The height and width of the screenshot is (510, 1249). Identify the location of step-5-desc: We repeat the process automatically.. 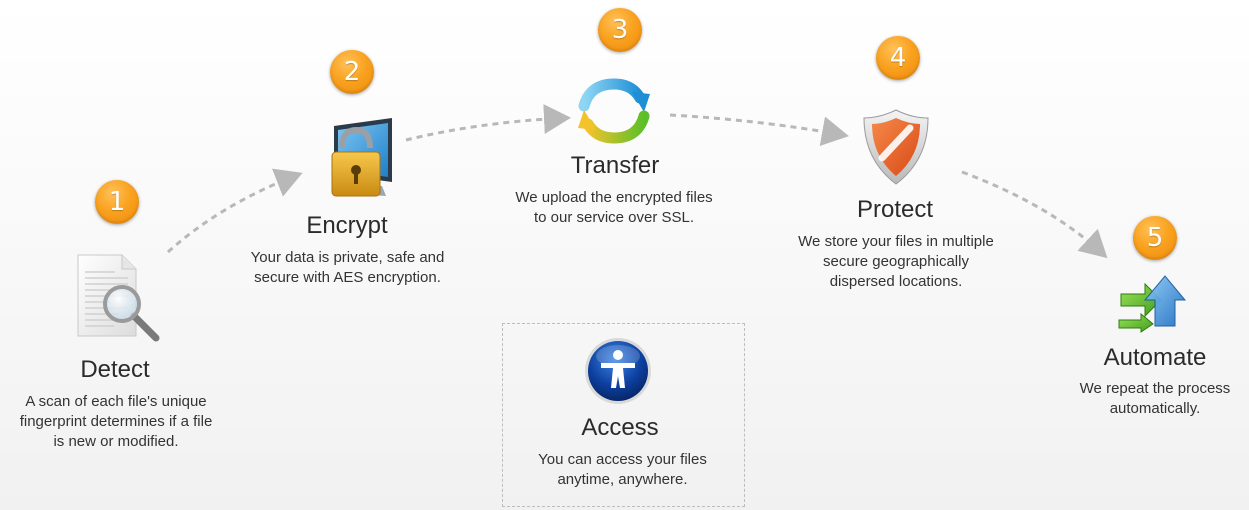
(1155, 398).